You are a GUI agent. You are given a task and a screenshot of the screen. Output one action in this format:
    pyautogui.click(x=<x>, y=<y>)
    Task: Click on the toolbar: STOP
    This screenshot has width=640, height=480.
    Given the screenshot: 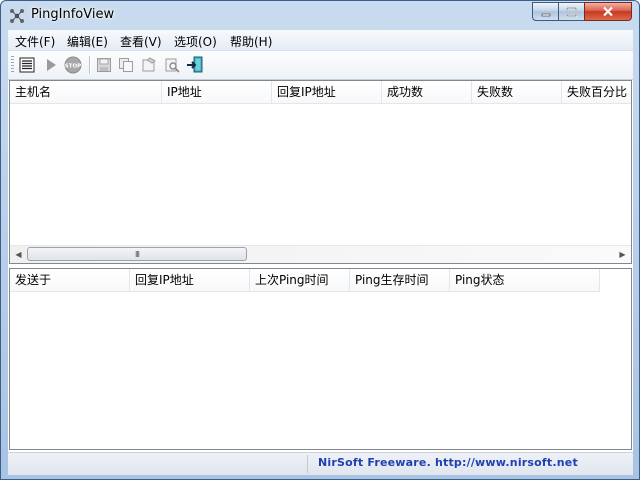 What is the action you would take?
    pyautogui.click(x=320, y=65)
    